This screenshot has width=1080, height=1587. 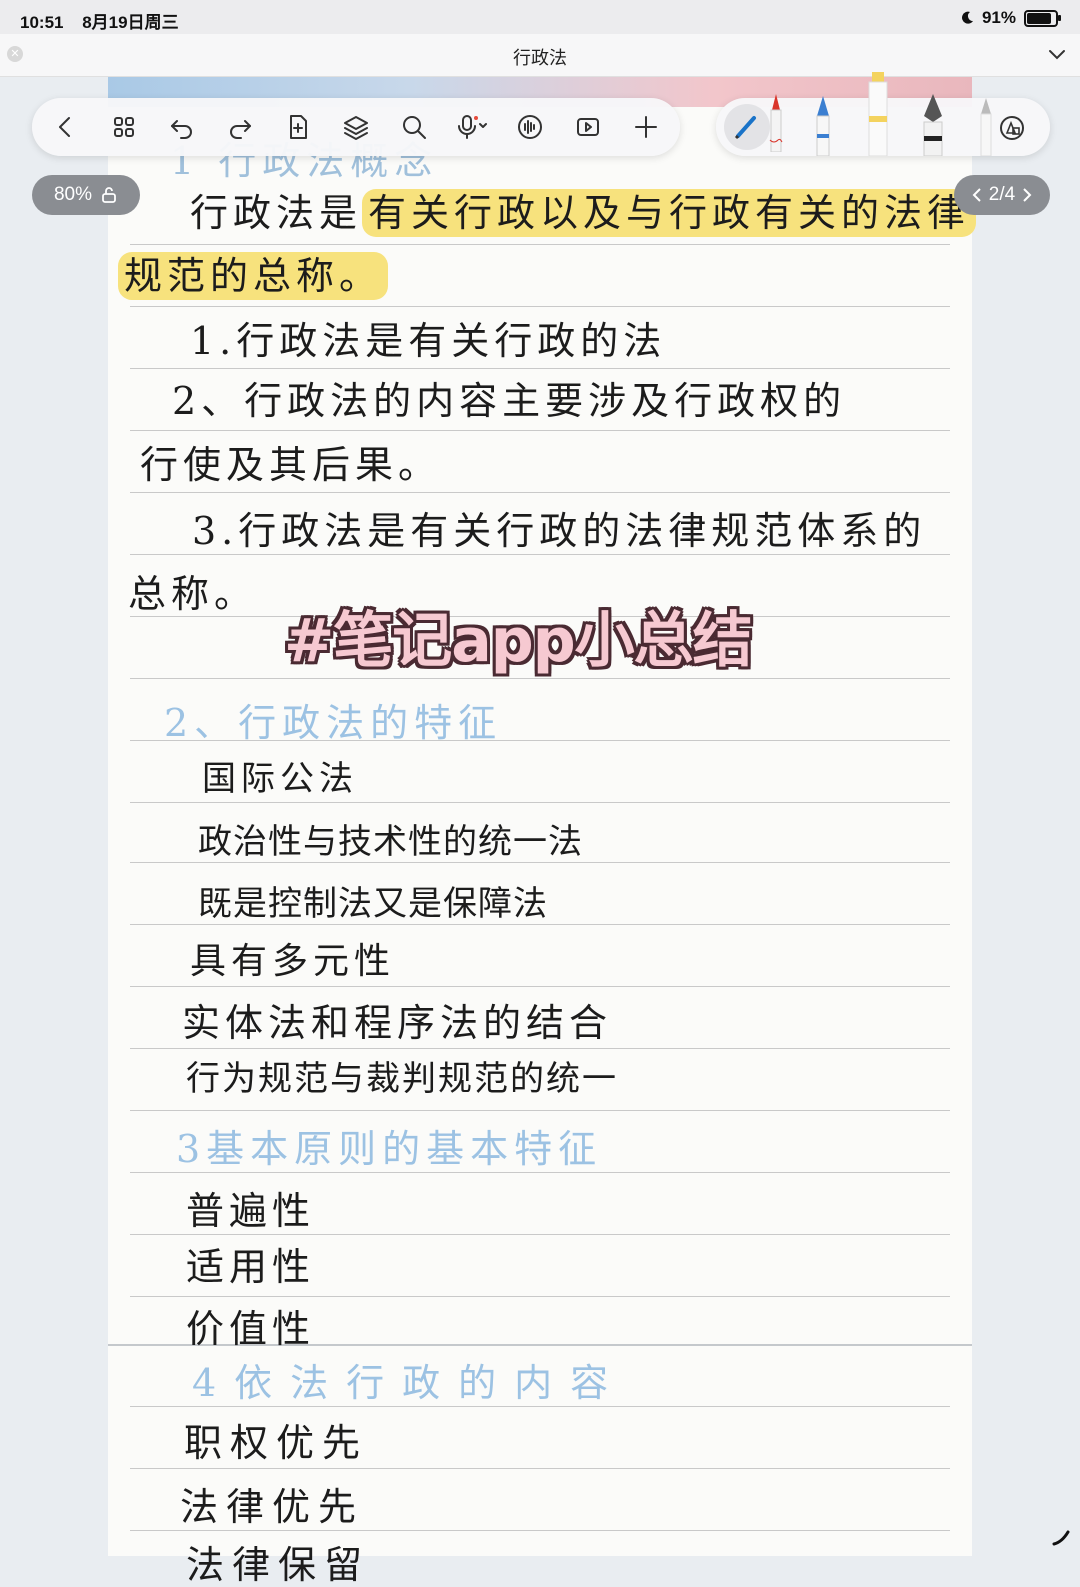 What do you see at coordinates (669, 213) in the screenshot?
I see `highlighted-text: 有关行政以及与行政有关的法律` at bounding box center [669, 213].